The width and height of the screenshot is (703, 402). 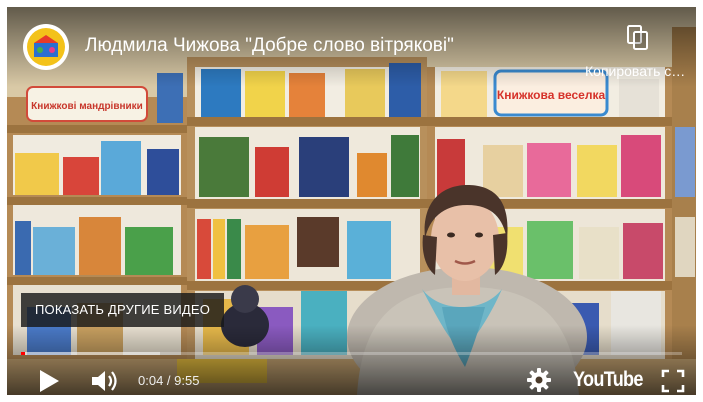 I want to click on play-icon, so click(x=49, y=381).